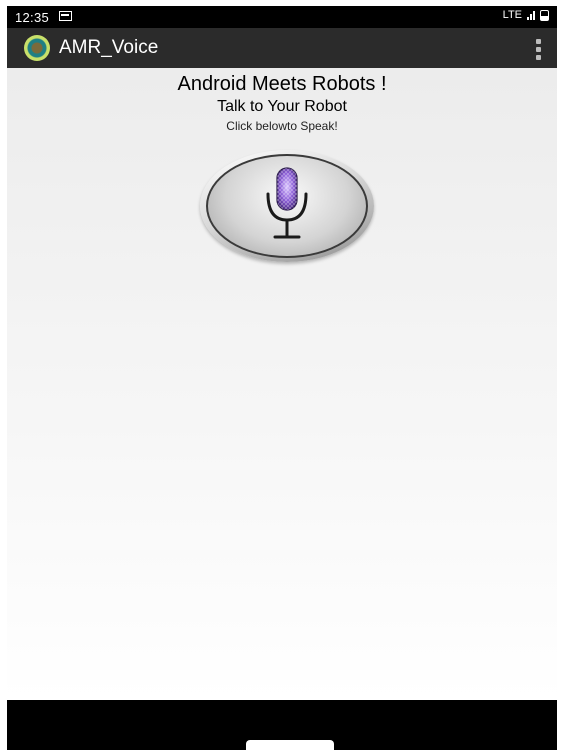 The width and height of the screenshot is (564, 750). Describe the element at coordinates (282, 725) in the screenshot. I see `navigation-bar` at that location.